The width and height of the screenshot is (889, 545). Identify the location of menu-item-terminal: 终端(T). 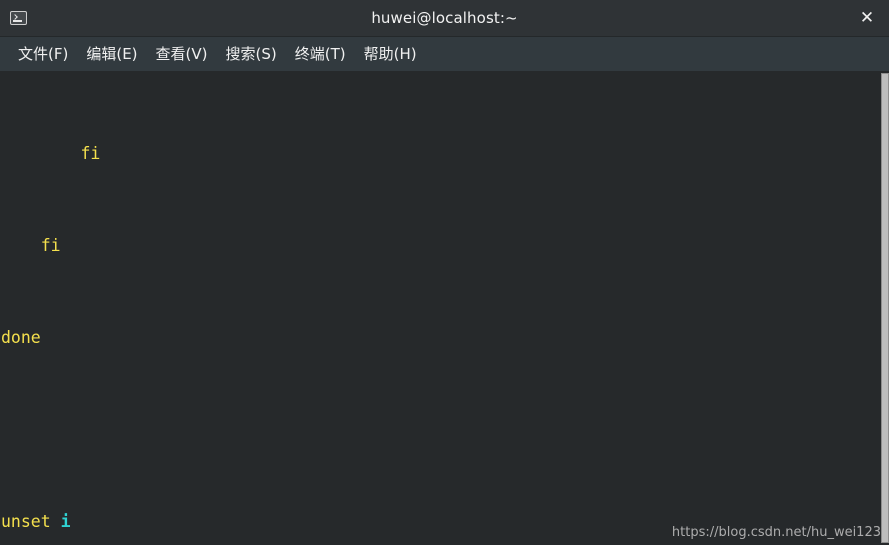
(320, 54).